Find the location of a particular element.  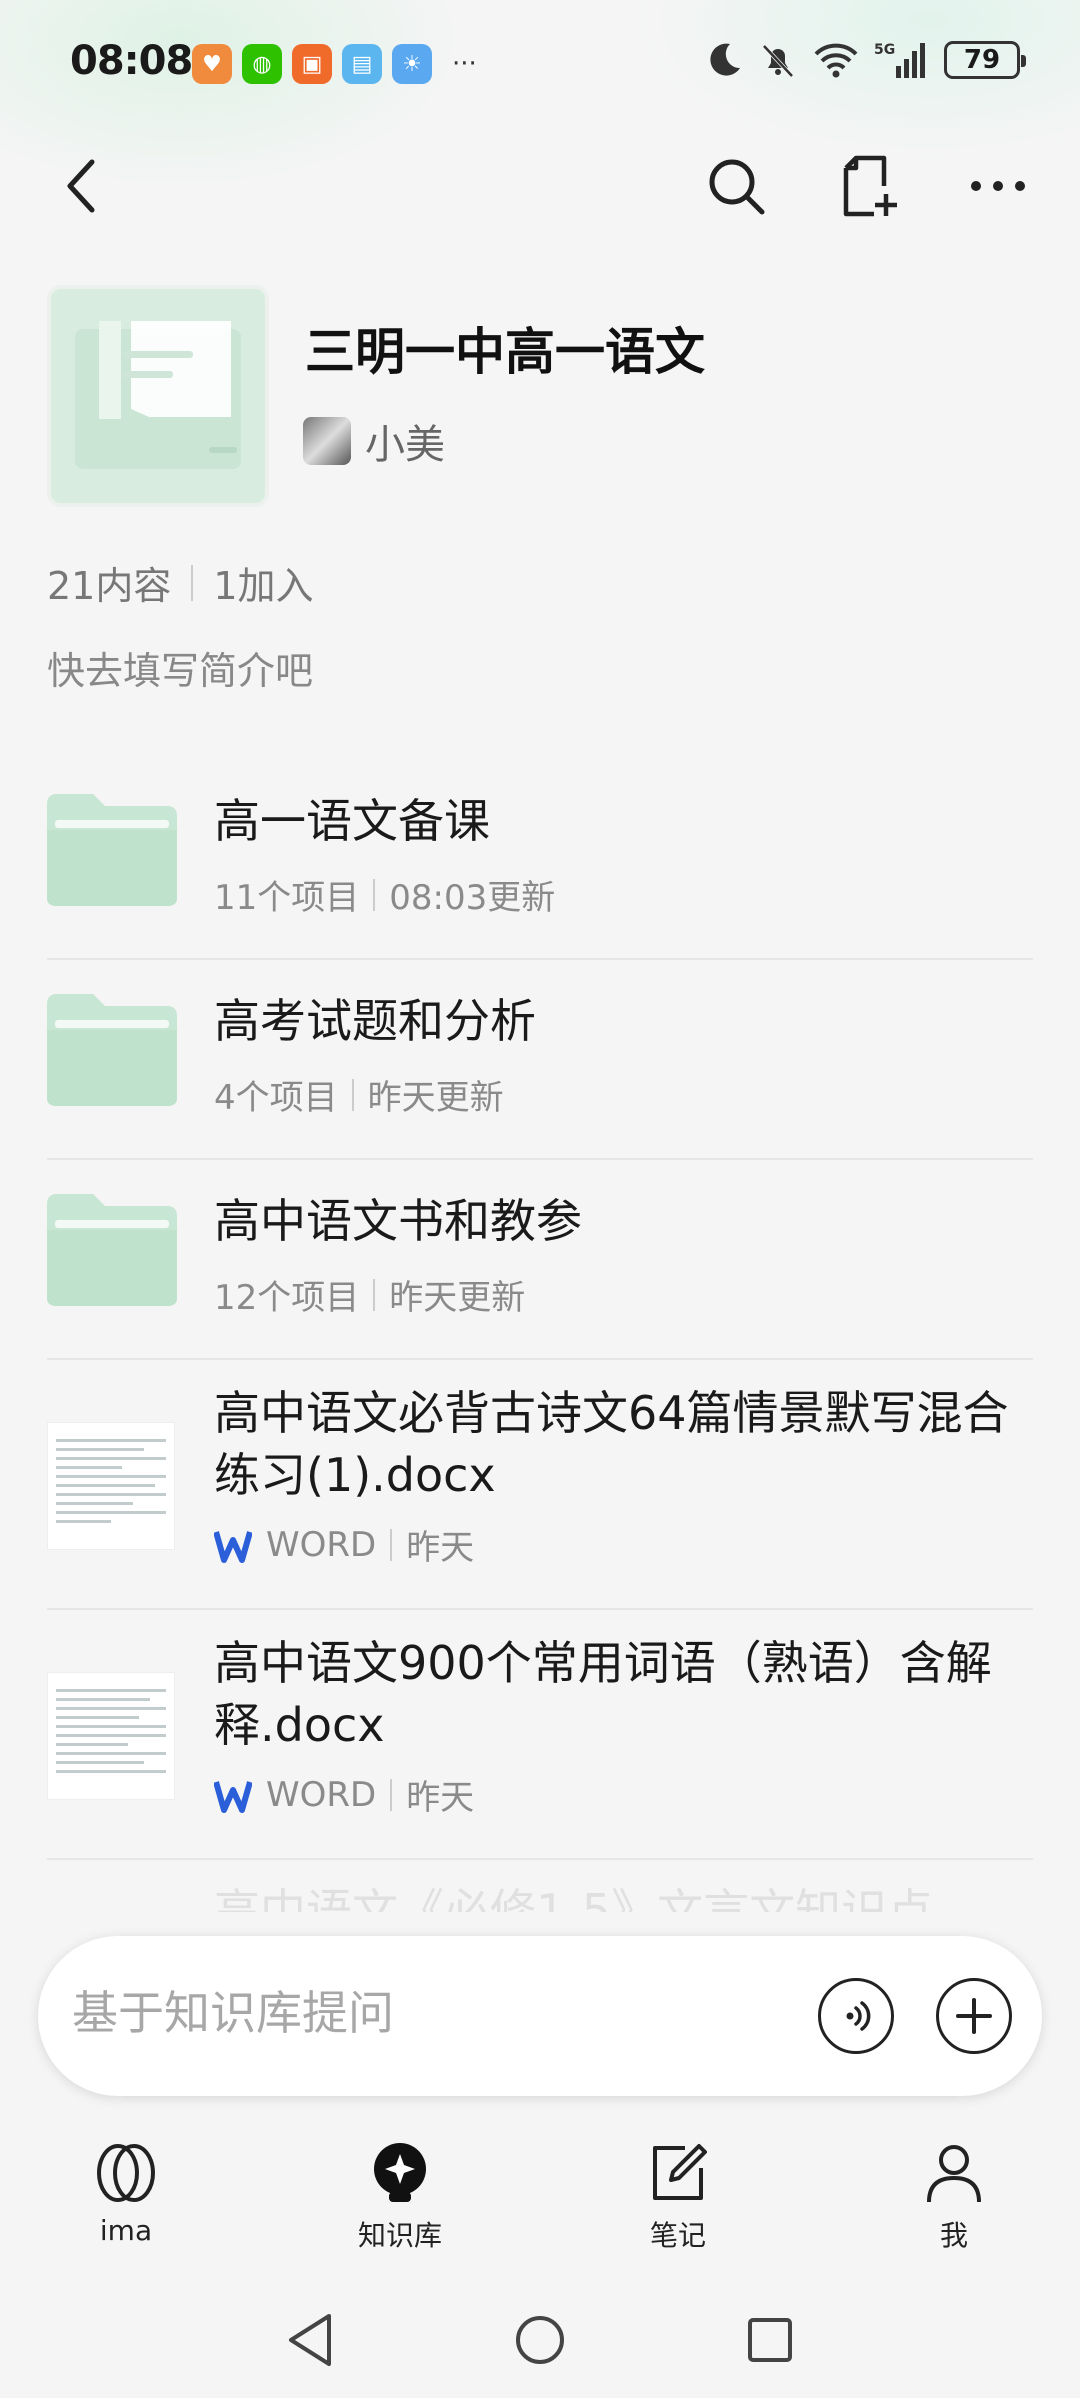

content-count: 21内容 is located at coordinates (109, 586).